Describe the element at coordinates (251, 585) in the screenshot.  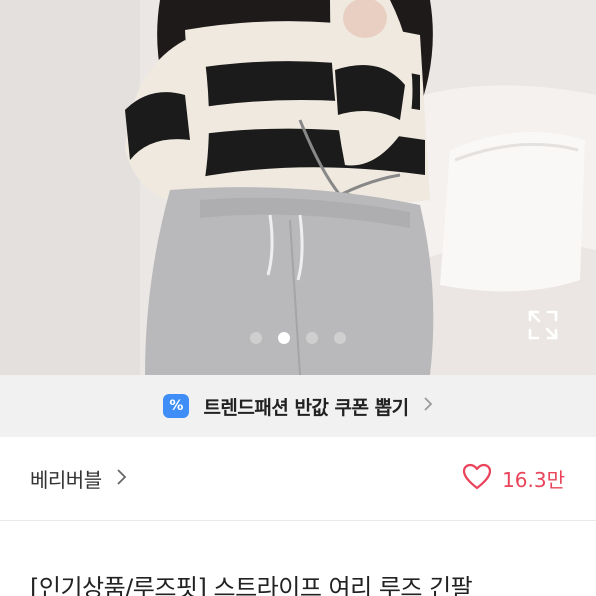
I see `product-title: [인기상품/루즈핏] 스트라이프 여리 루즈 긴팔` at that location.